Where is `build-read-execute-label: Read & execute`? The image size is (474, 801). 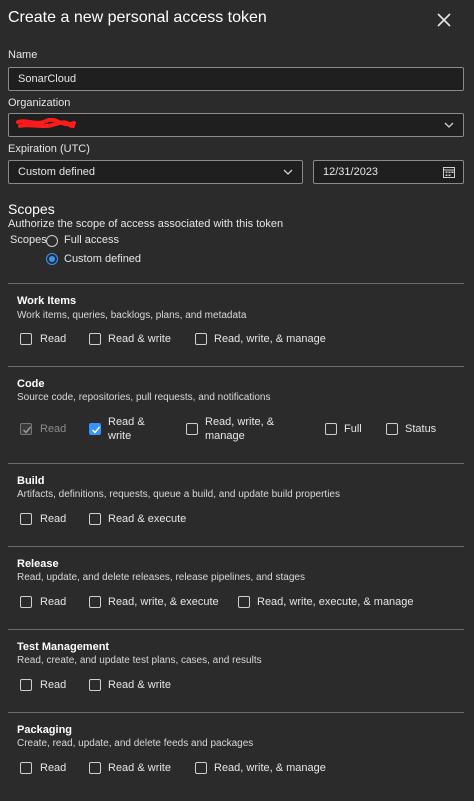 build-read-execute-label: Read & execute is located at coordinates (147, 519).